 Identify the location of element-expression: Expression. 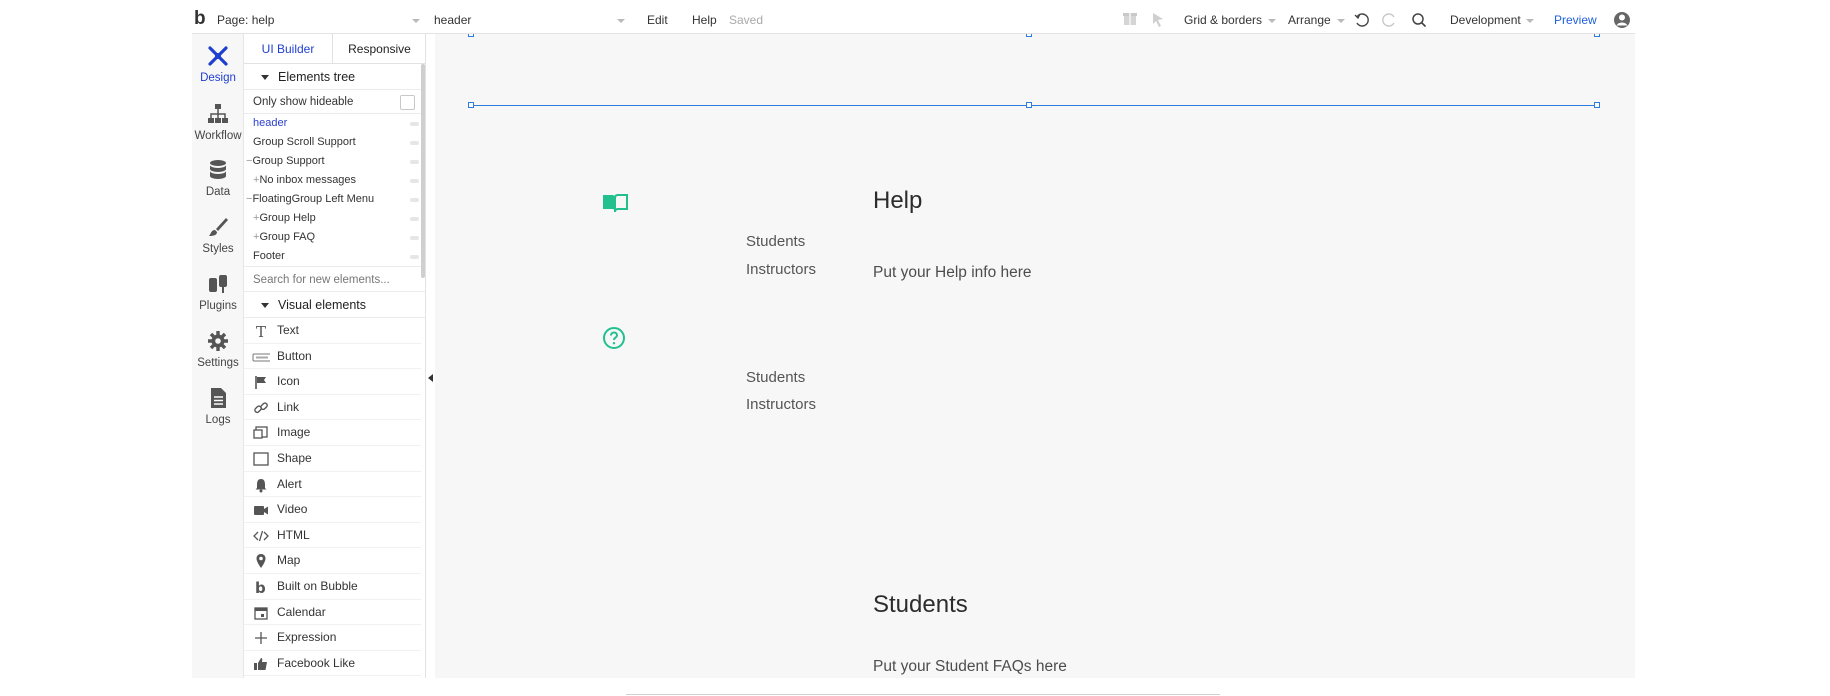
(332, 638).